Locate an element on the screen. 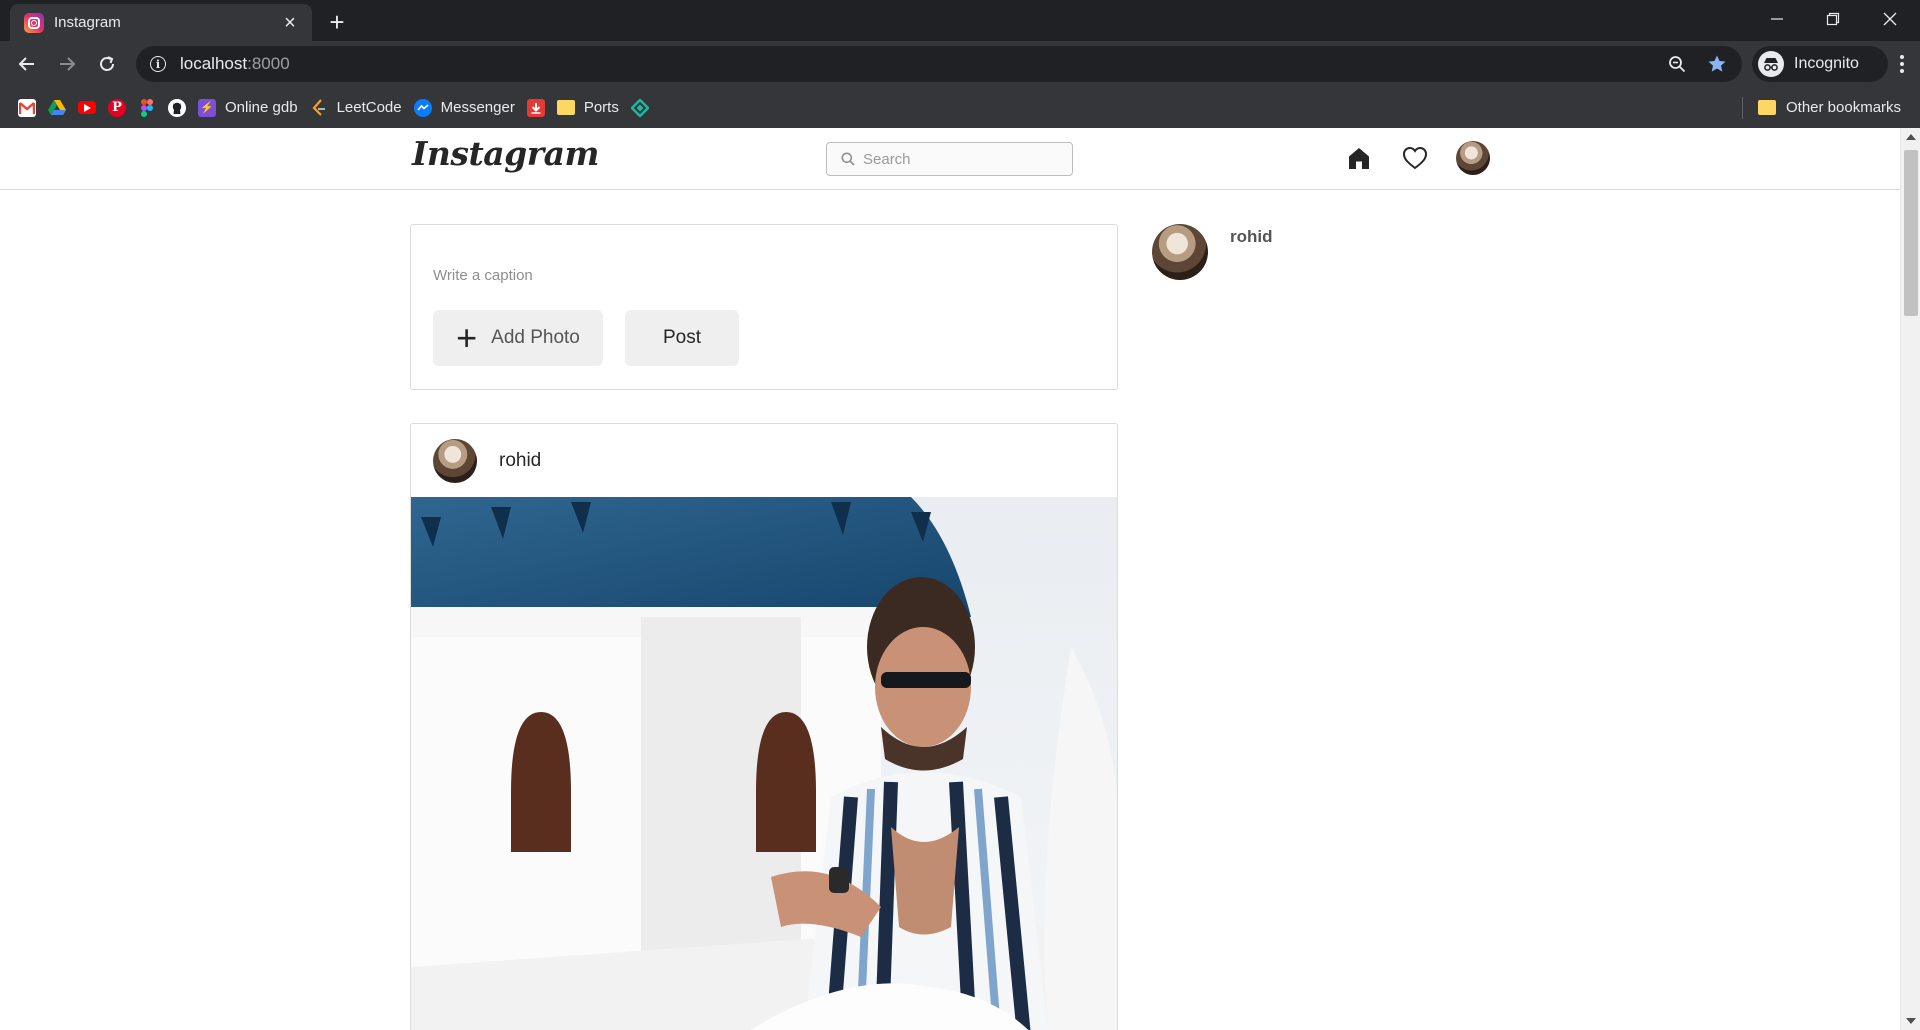 This screenshot has width=1920, height=1030. google-drive-icon is located at coordinates (57, 108).